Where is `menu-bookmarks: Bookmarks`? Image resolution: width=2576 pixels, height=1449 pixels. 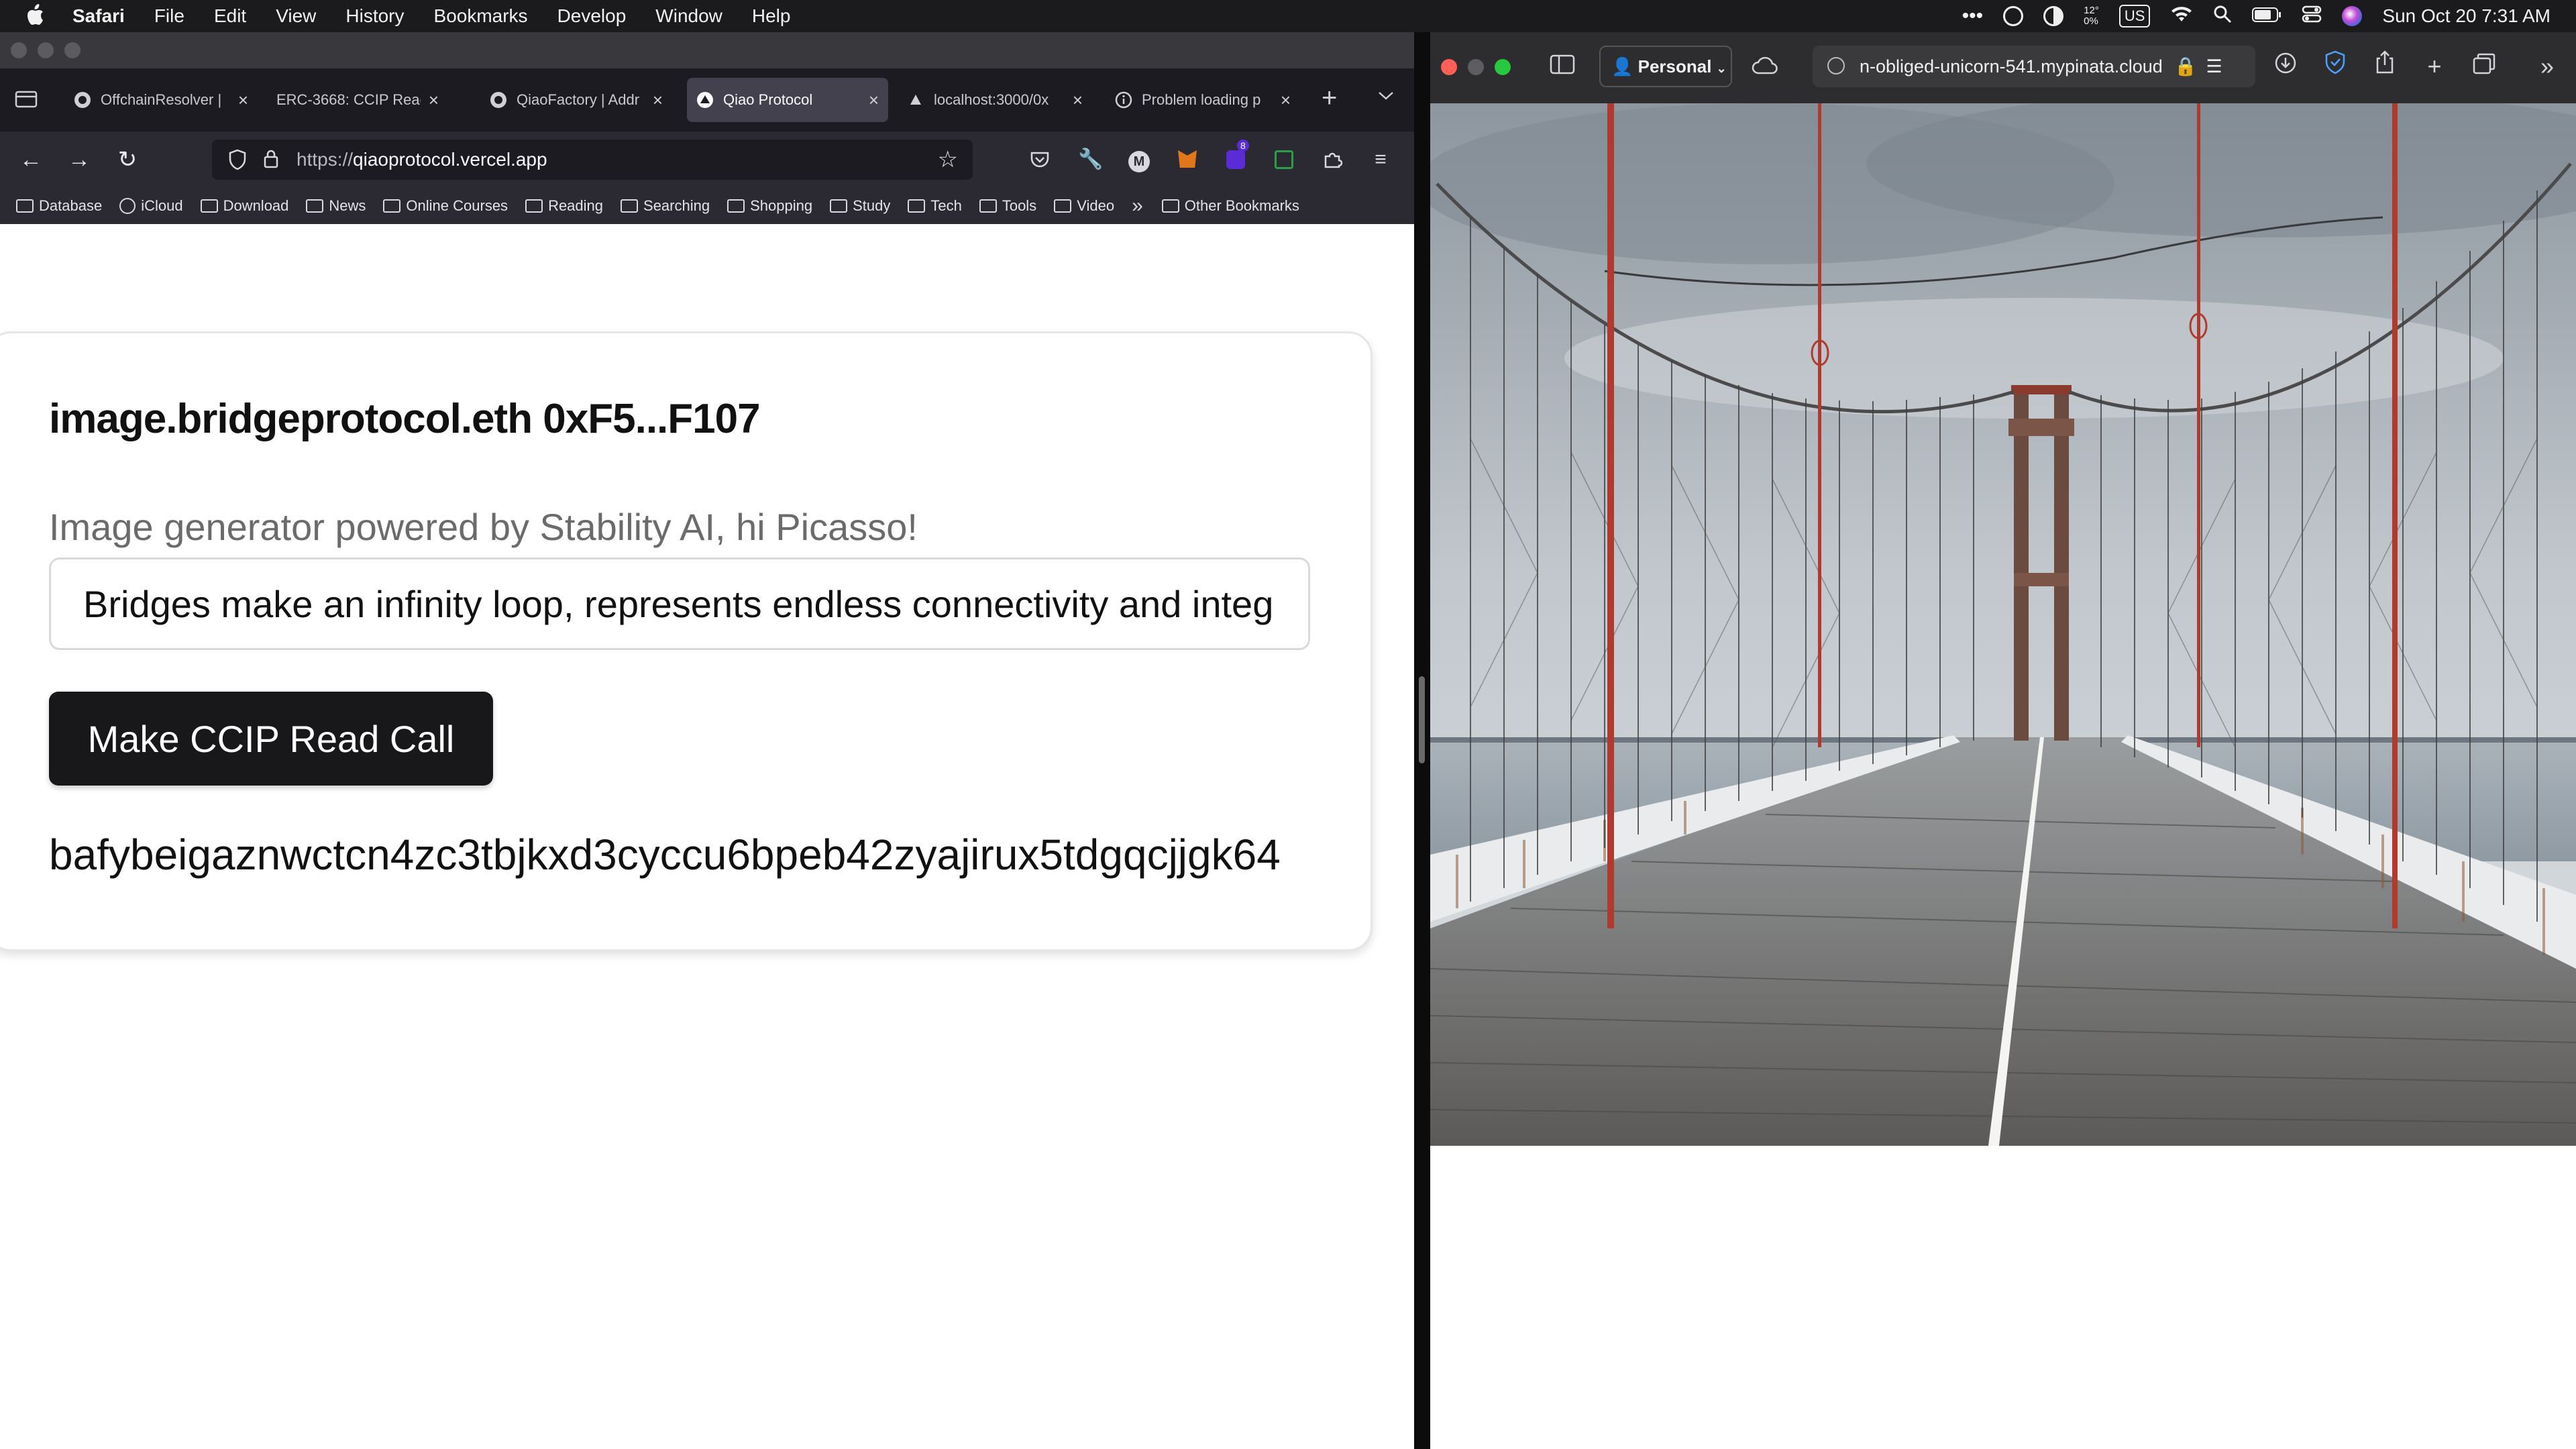 menu-bookmarks: Bookmarks is located at coordinates (481, 16).